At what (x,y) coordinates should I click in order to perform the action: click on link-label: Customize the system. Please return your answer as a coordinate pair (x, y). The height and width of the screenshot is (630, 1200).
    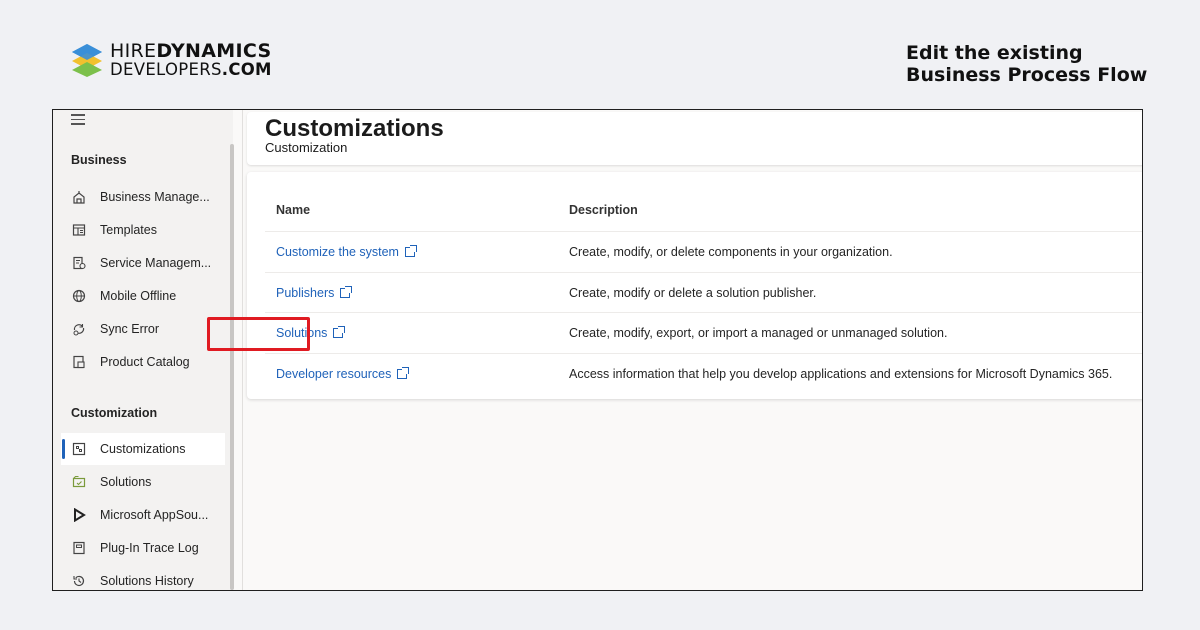
    Looking at the image, I should click on (337, 252).